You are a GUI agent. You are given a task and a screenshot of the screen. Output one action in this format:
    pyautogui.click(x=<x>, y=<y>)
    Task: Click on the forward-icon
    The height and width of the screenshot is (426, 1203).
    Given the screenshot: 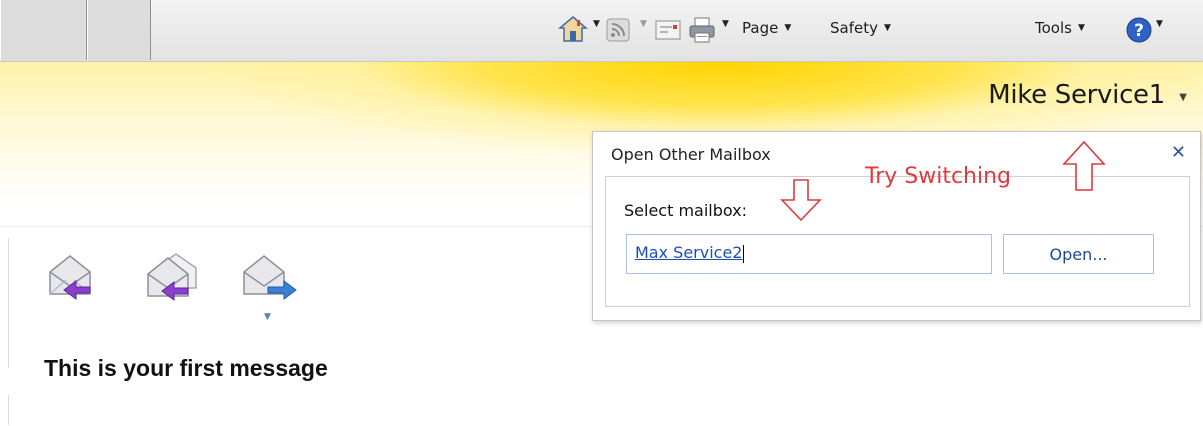 What is the action you would take?
    pyautogui.click(x=273, y=276)
    